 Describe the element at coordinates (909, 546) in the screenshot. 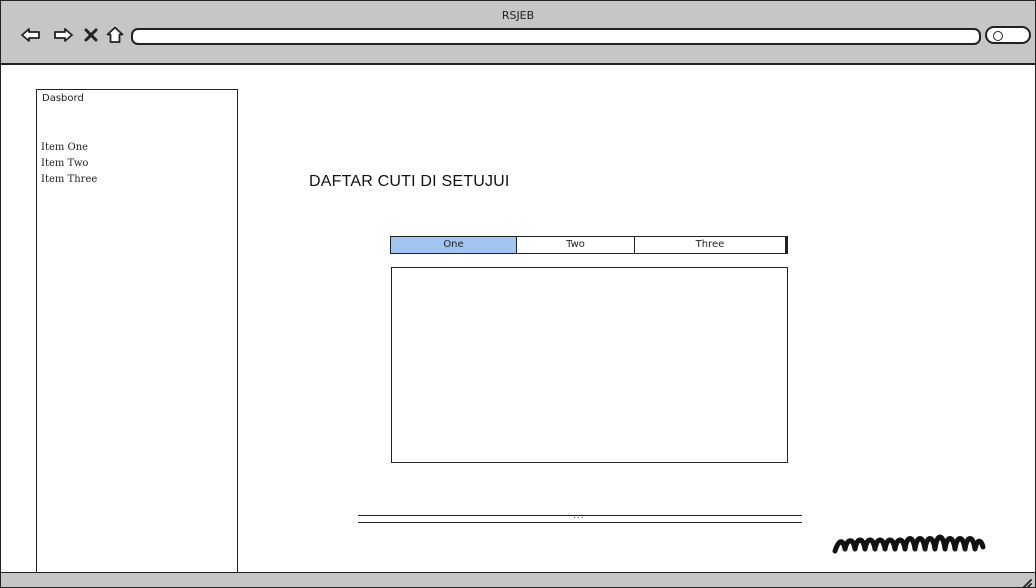

I see `signature-scribble-icon` at that location.